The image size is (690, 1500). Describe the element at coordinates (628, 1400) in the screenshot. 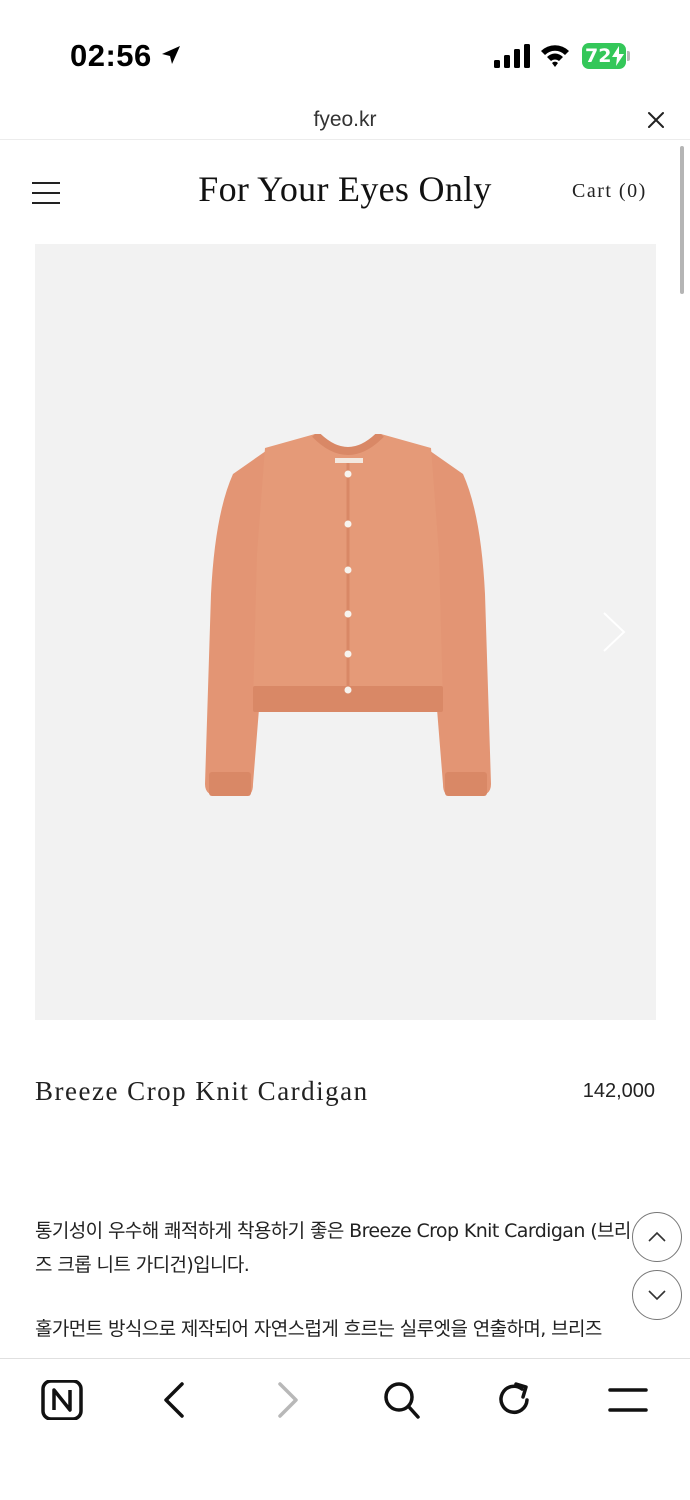

I see `menu-icon` at that location.